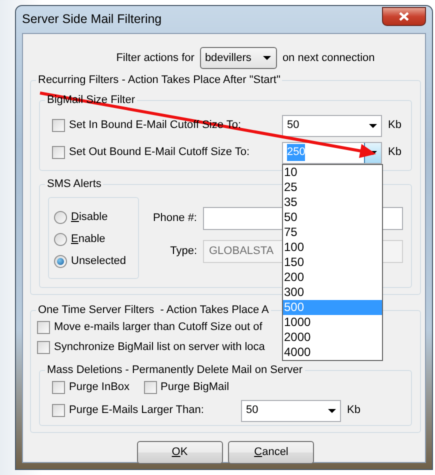 The image size is (435, 475). Describe the element at coordinates (175, 370) in the screenshot. I see `group-label: Mass Deletions - Permanently Delete Mail on Server` at that location.